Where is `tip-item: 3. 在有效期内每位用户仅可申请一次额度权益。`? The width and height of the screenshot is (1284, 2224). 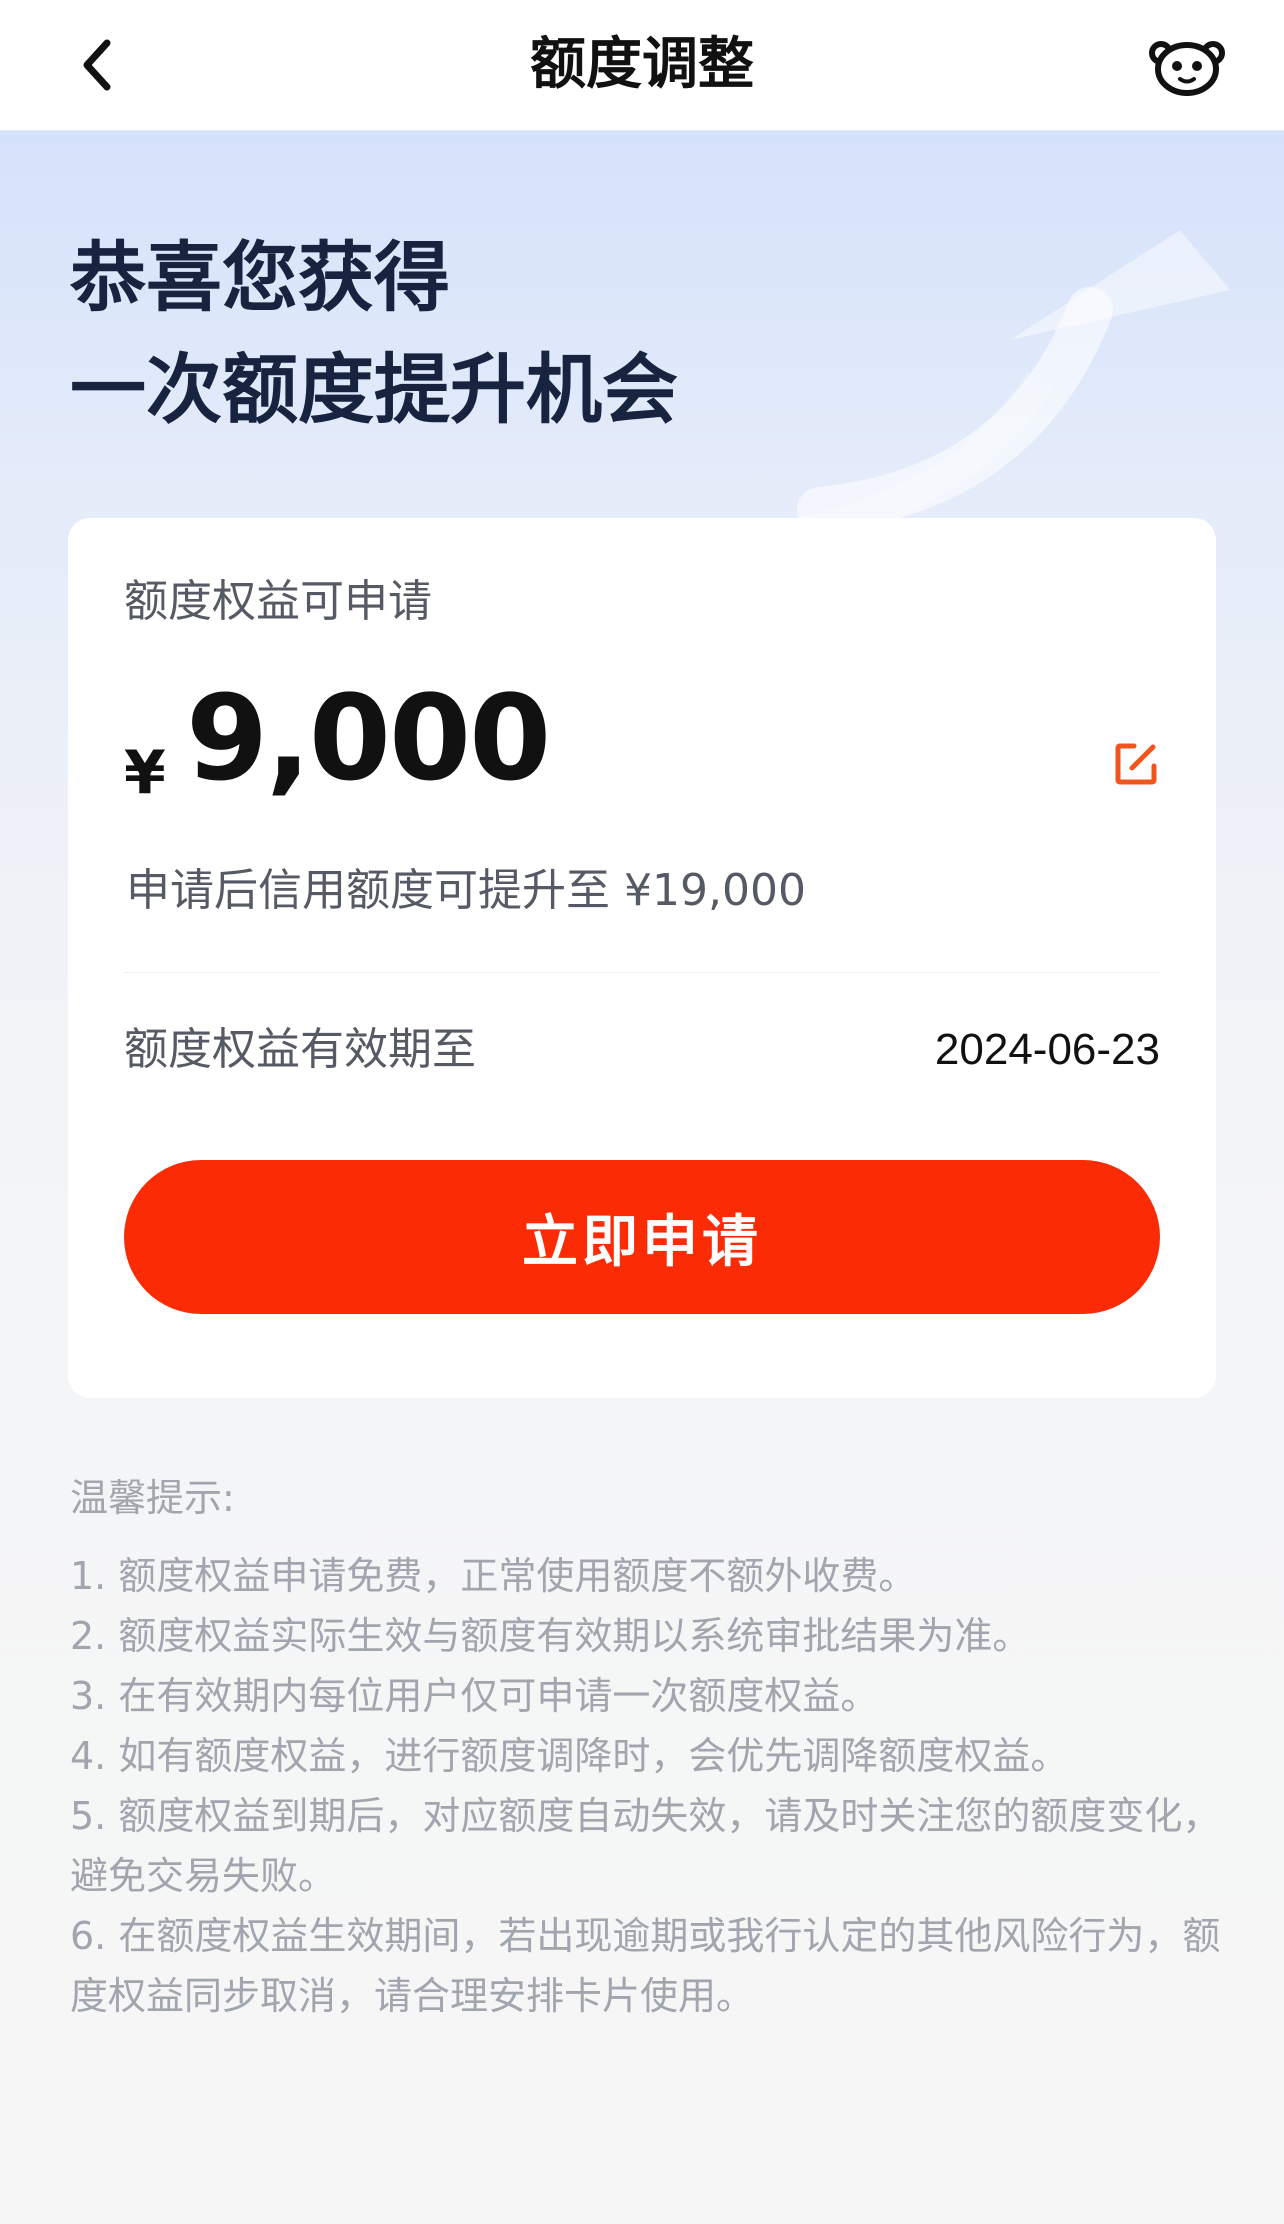
tip-item: 3. 在有效期内每位用户仅可申请一次额度权益。 is located at coordinates (474, 1696).